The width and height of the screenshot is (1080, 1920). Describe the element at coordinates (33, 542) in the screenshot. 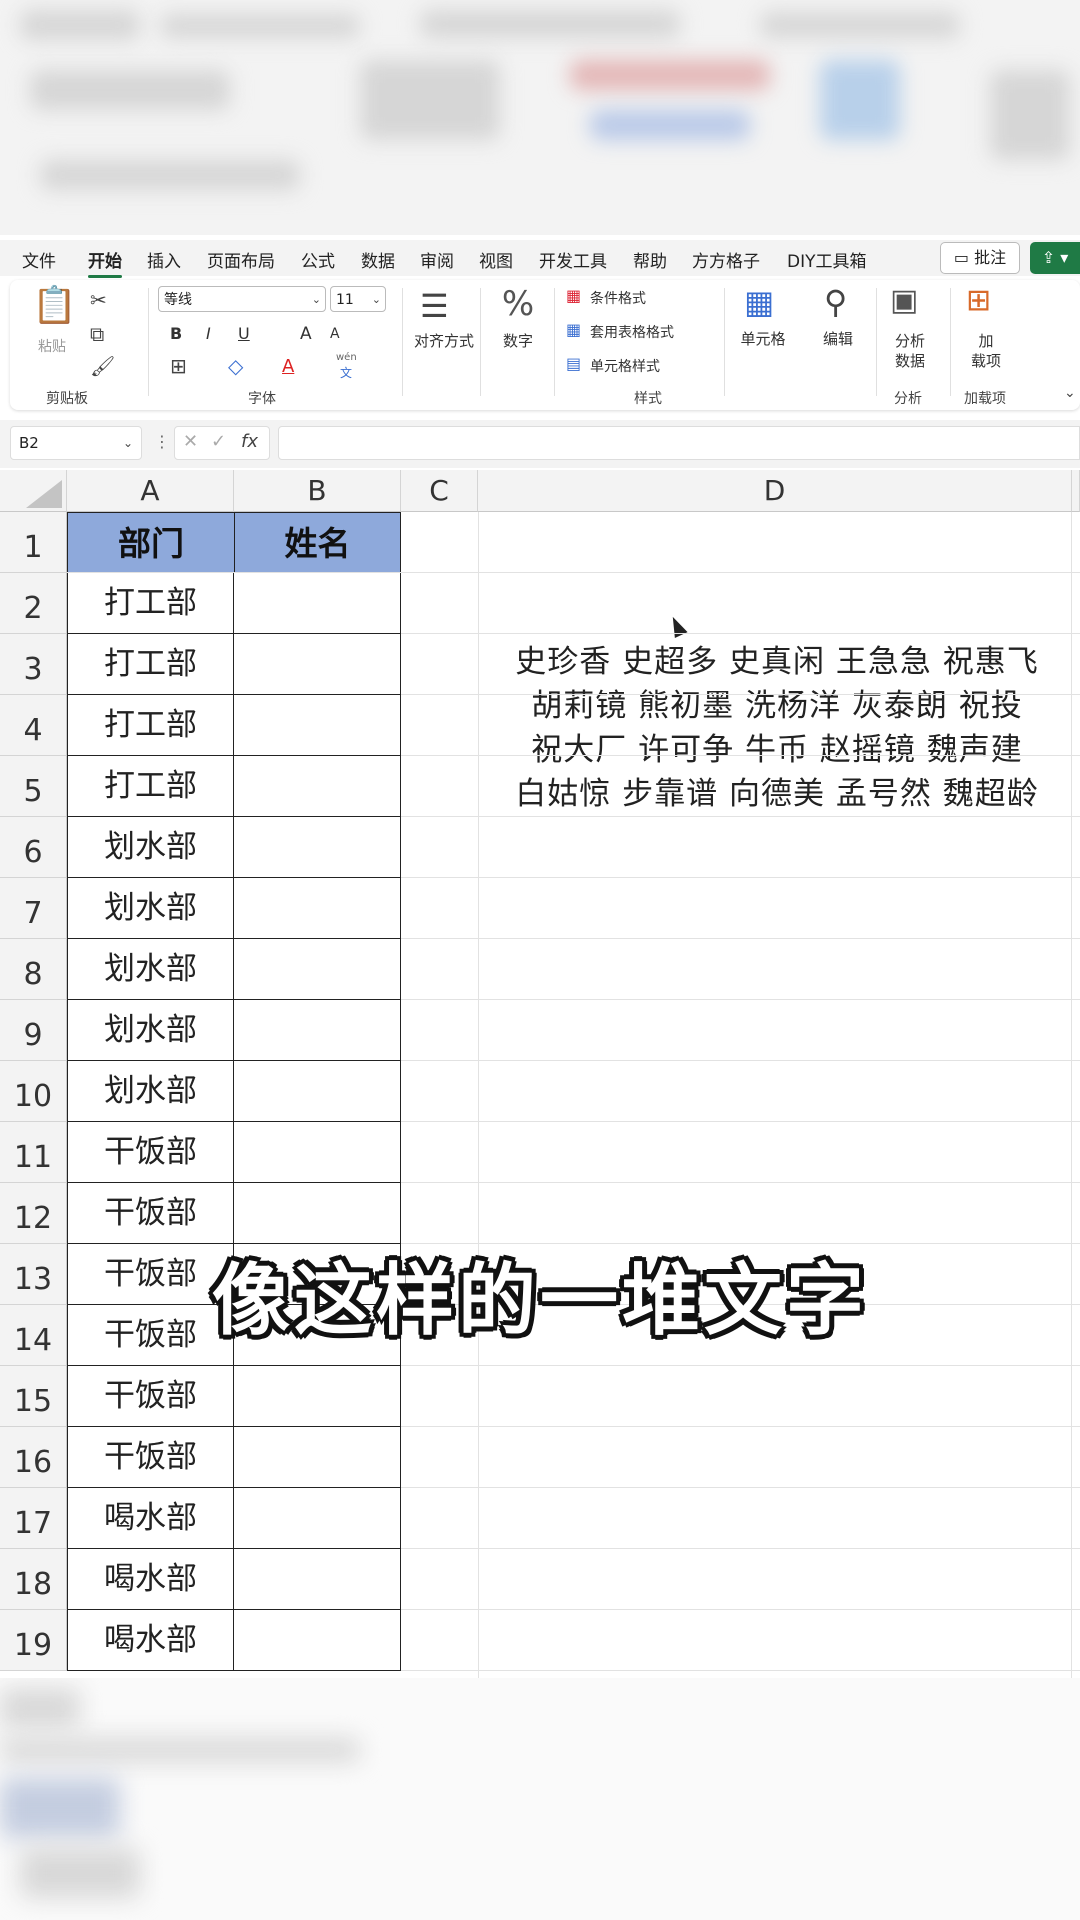

I see `row-header: 1` at that location.